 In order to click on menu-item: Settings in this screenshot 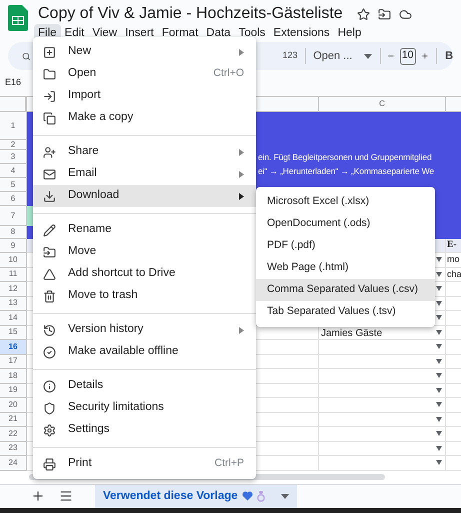, I will do `click(144, 430)`.